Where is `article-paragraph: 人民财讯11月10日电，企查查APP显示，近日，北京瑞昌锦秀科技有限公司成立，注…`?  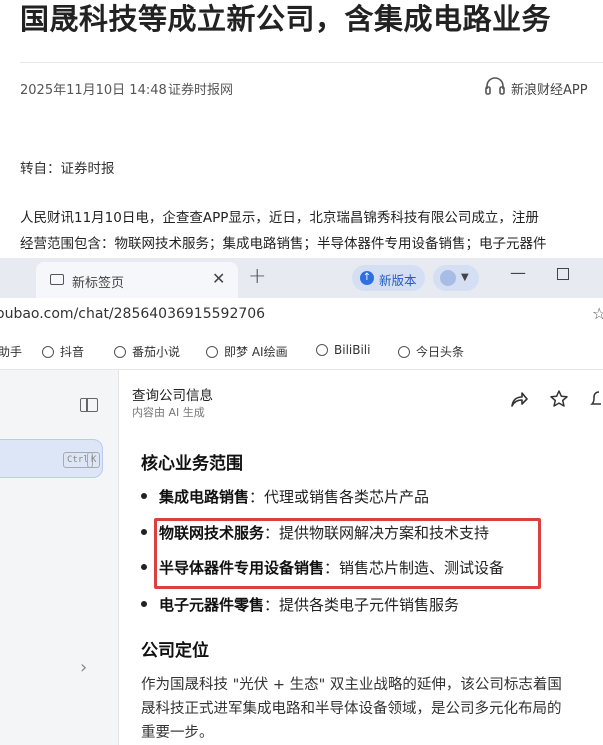 article-paragraph: 人民财讯11月10日电，企查查APP显示，近日，北京瑞昌锦秀科技有限公司成立，注… is located at coordinates (279, 218).